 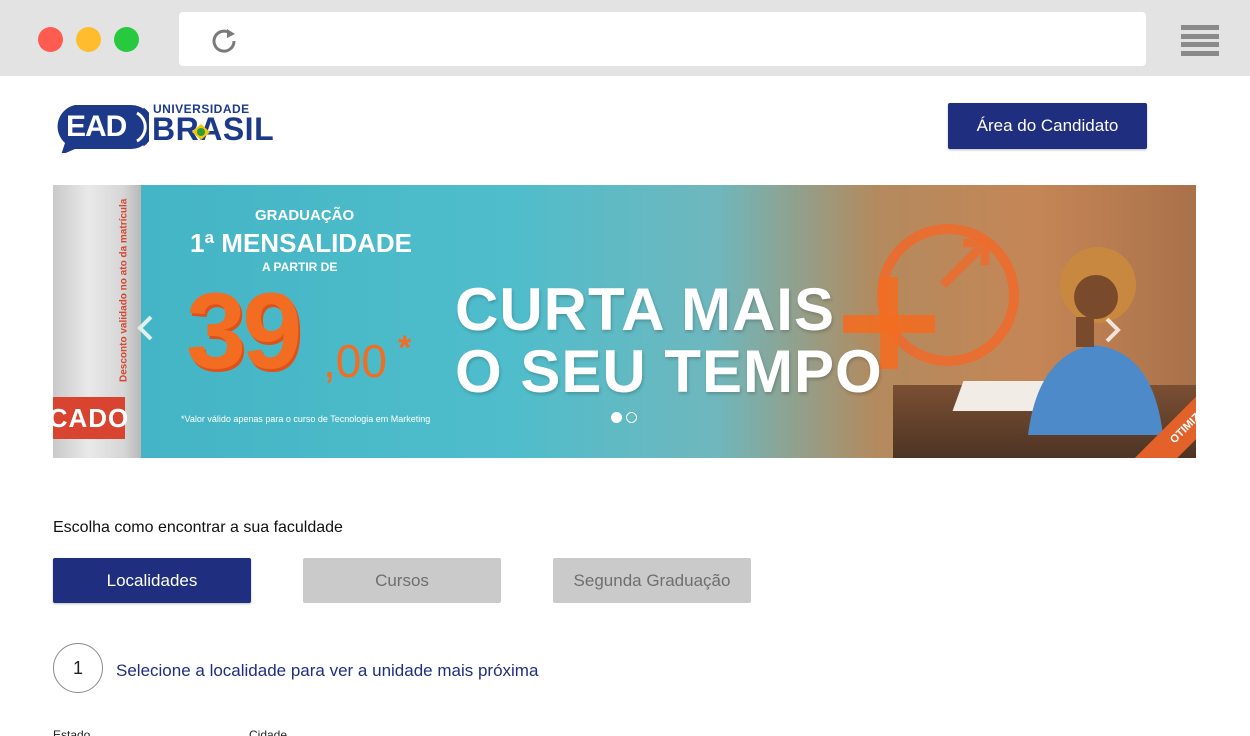 I want to click on candidate-area-button: Área do Candidato, so click(x=1047, y=126).